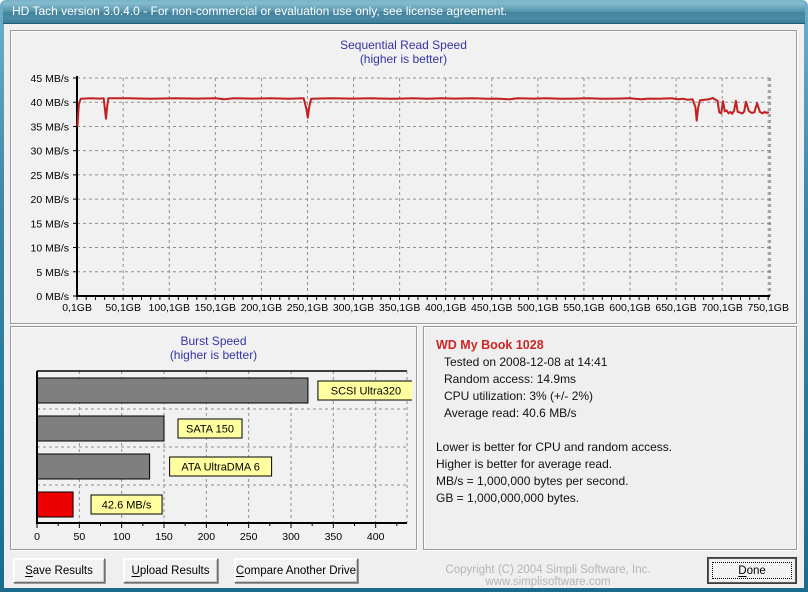  Describe the element at coordinates (583, 308) in the screenshot. I see `x-tick-label: 550,1GB` at that location.